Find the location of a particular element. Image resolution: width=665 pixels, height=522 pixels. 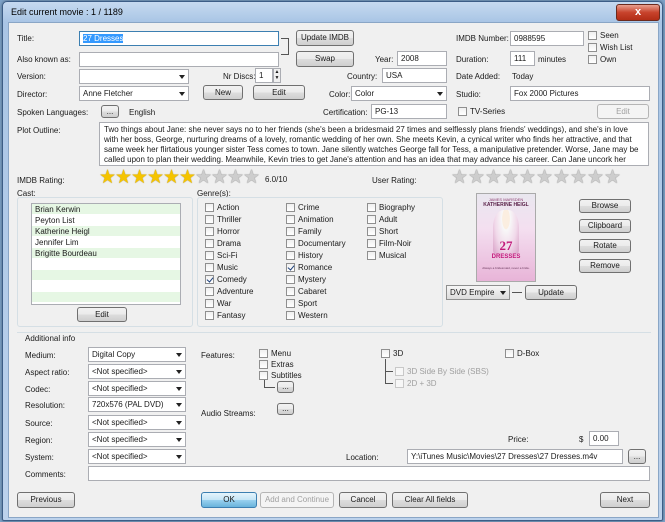

update-imdb-button: Update IMDB is located at coordinates (325, 38).